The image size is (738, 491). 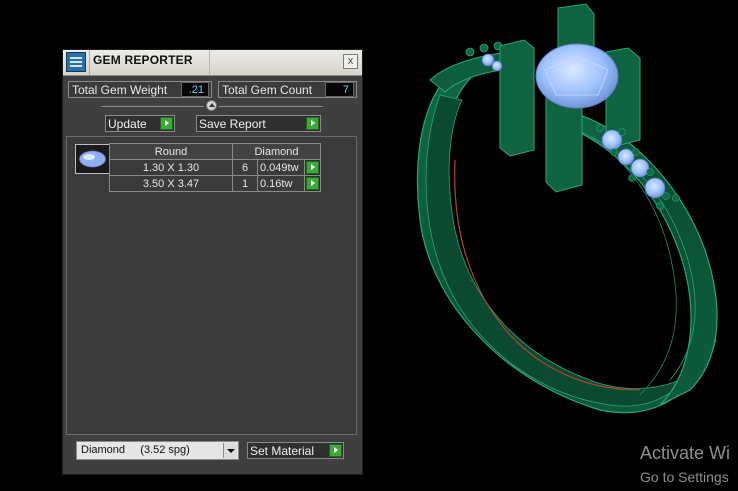 What do you see at coordinates (350, 61) in the screenshot?
I see `close-icon: x` at bounding box center [350, 61].